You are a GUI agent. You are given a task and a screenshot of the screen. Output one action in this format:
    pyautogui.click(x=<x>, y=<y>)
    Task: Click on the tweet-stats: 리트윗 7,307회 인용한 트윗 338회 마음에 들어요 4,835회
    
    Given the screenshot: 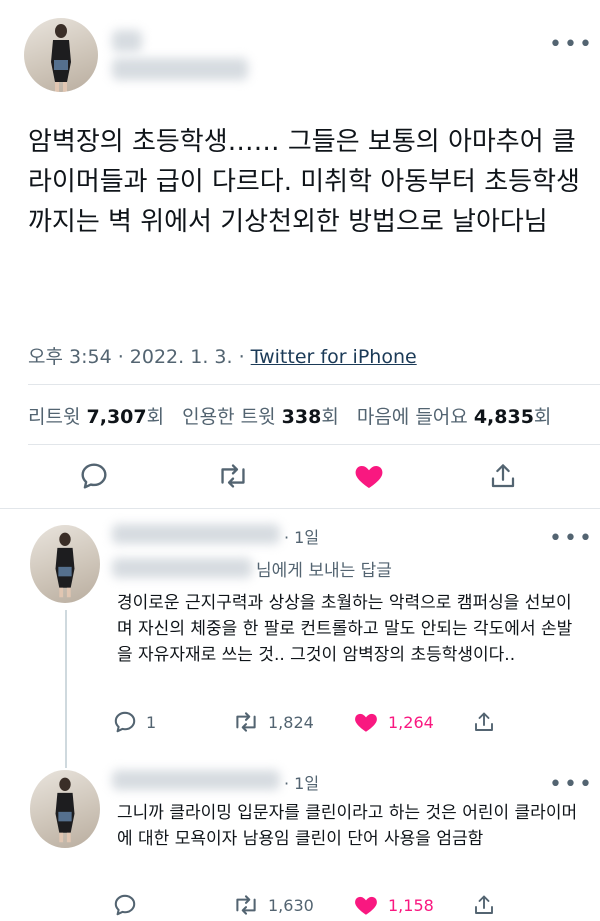 What is the action you would take?
    pyautogui.click(x=290, y=417)
    